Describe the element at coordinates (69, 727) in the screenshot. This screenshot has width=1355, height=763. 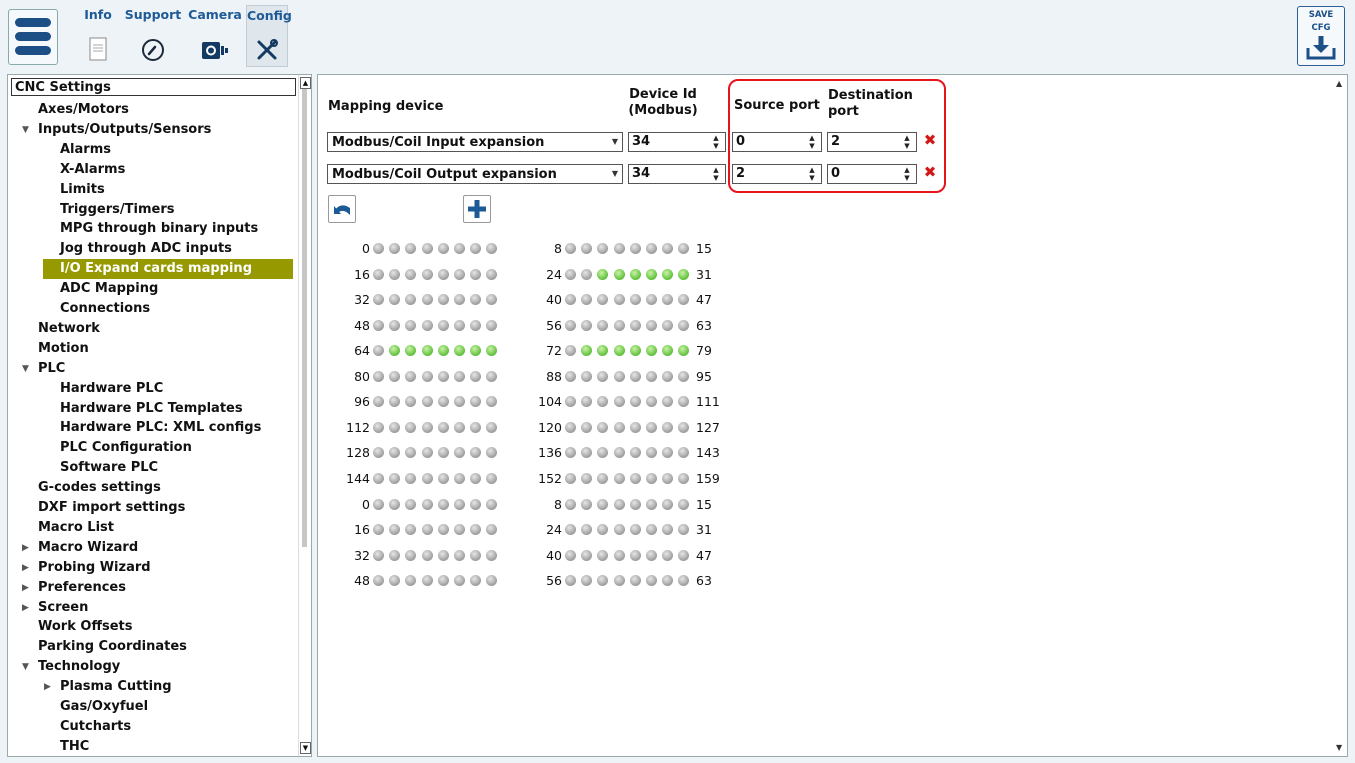
I see `tree-item: Cutcharts` at that location.